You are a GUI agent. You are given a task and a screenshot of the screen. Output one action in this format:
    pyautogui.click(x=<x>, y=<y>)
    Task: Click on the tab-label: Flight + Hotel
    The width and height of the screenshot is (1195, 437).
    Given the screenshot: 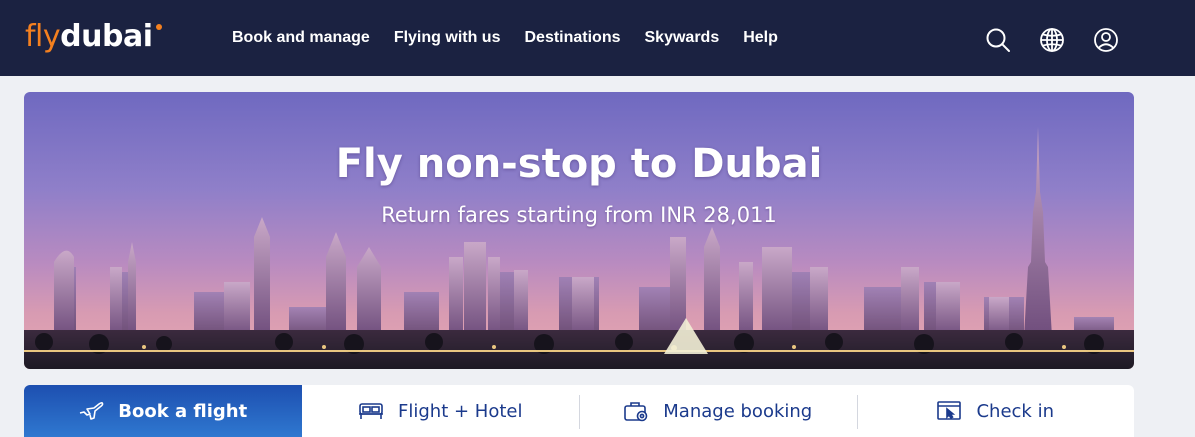 What is the action you would take?
    pyautogui.click(x=460, y=411)
    